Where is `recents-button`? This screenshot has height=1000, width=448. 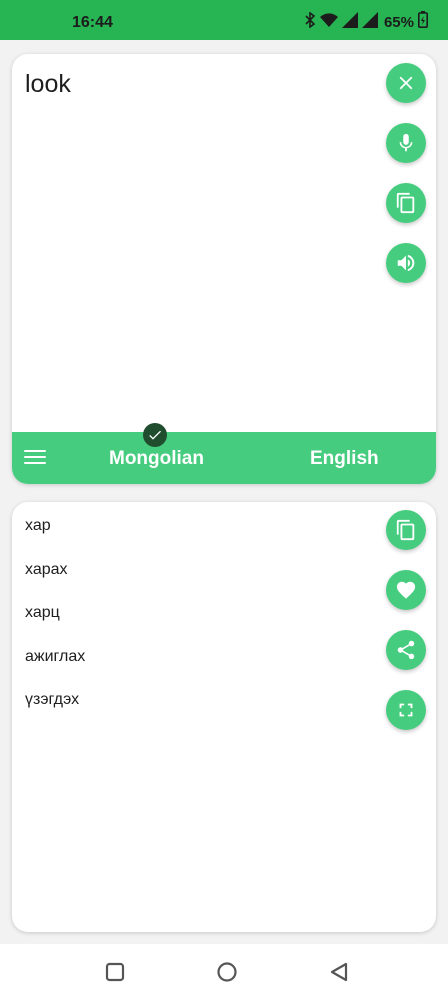 recents-button is located at coordinates (115, 972).